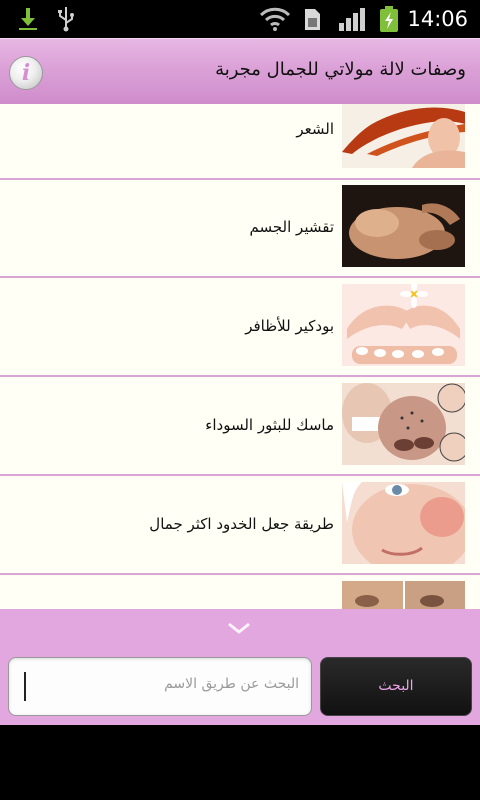 The width and height of the screenshot is (480, 800). Describe the element at coordinates (352, 19) in the screenshot. I see `signal-icon` at that location.